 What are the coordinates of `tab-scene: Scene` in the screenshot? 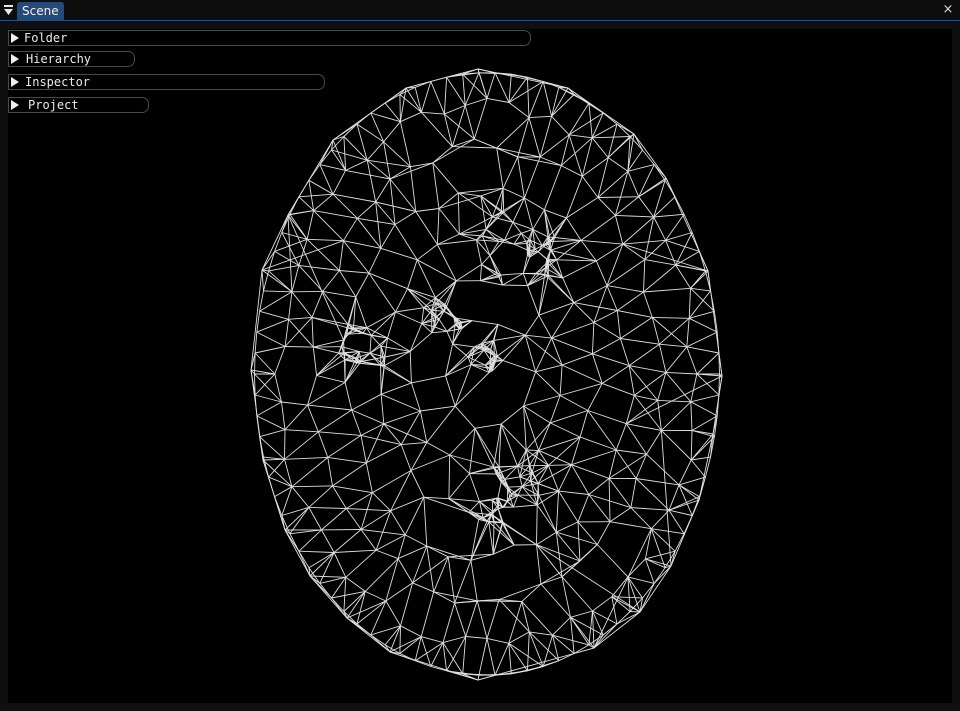 It's located at (40, 11).